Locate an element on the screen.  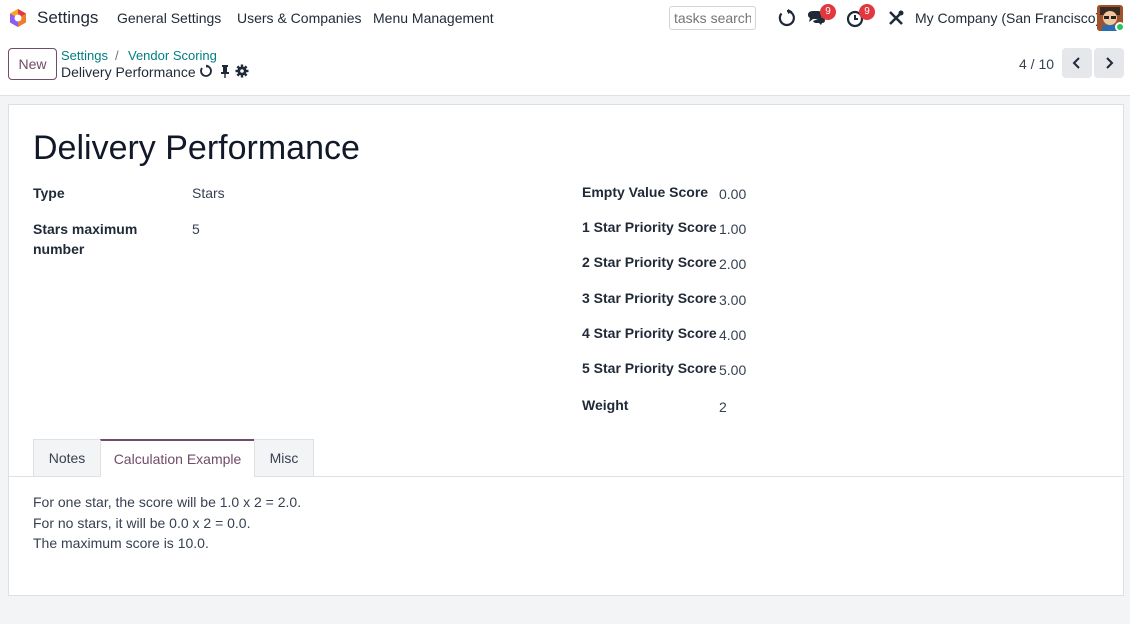
menu-users-companies: Users & Companies is located at coordinates (299, 18).